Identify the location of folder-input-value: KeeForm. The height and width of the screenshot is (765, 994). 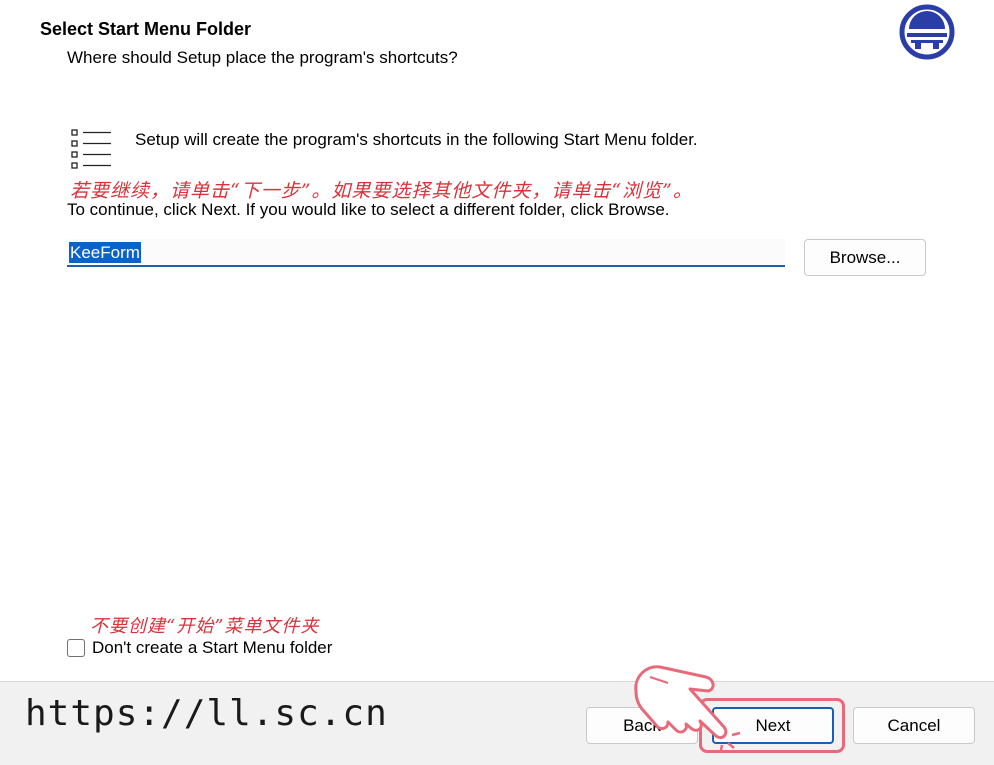
(105, 252).